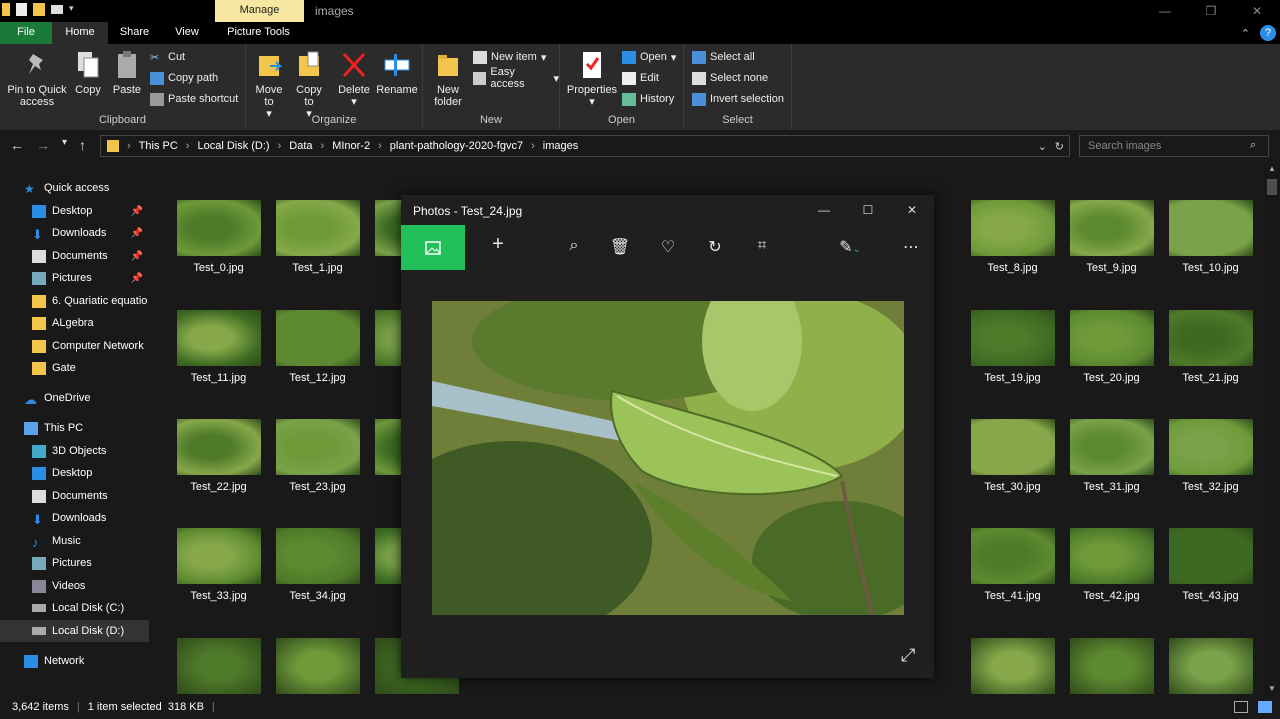  Describe the element at coordinates (397, 73) in the screenshot. I see `rename-button: Rename` at that location.